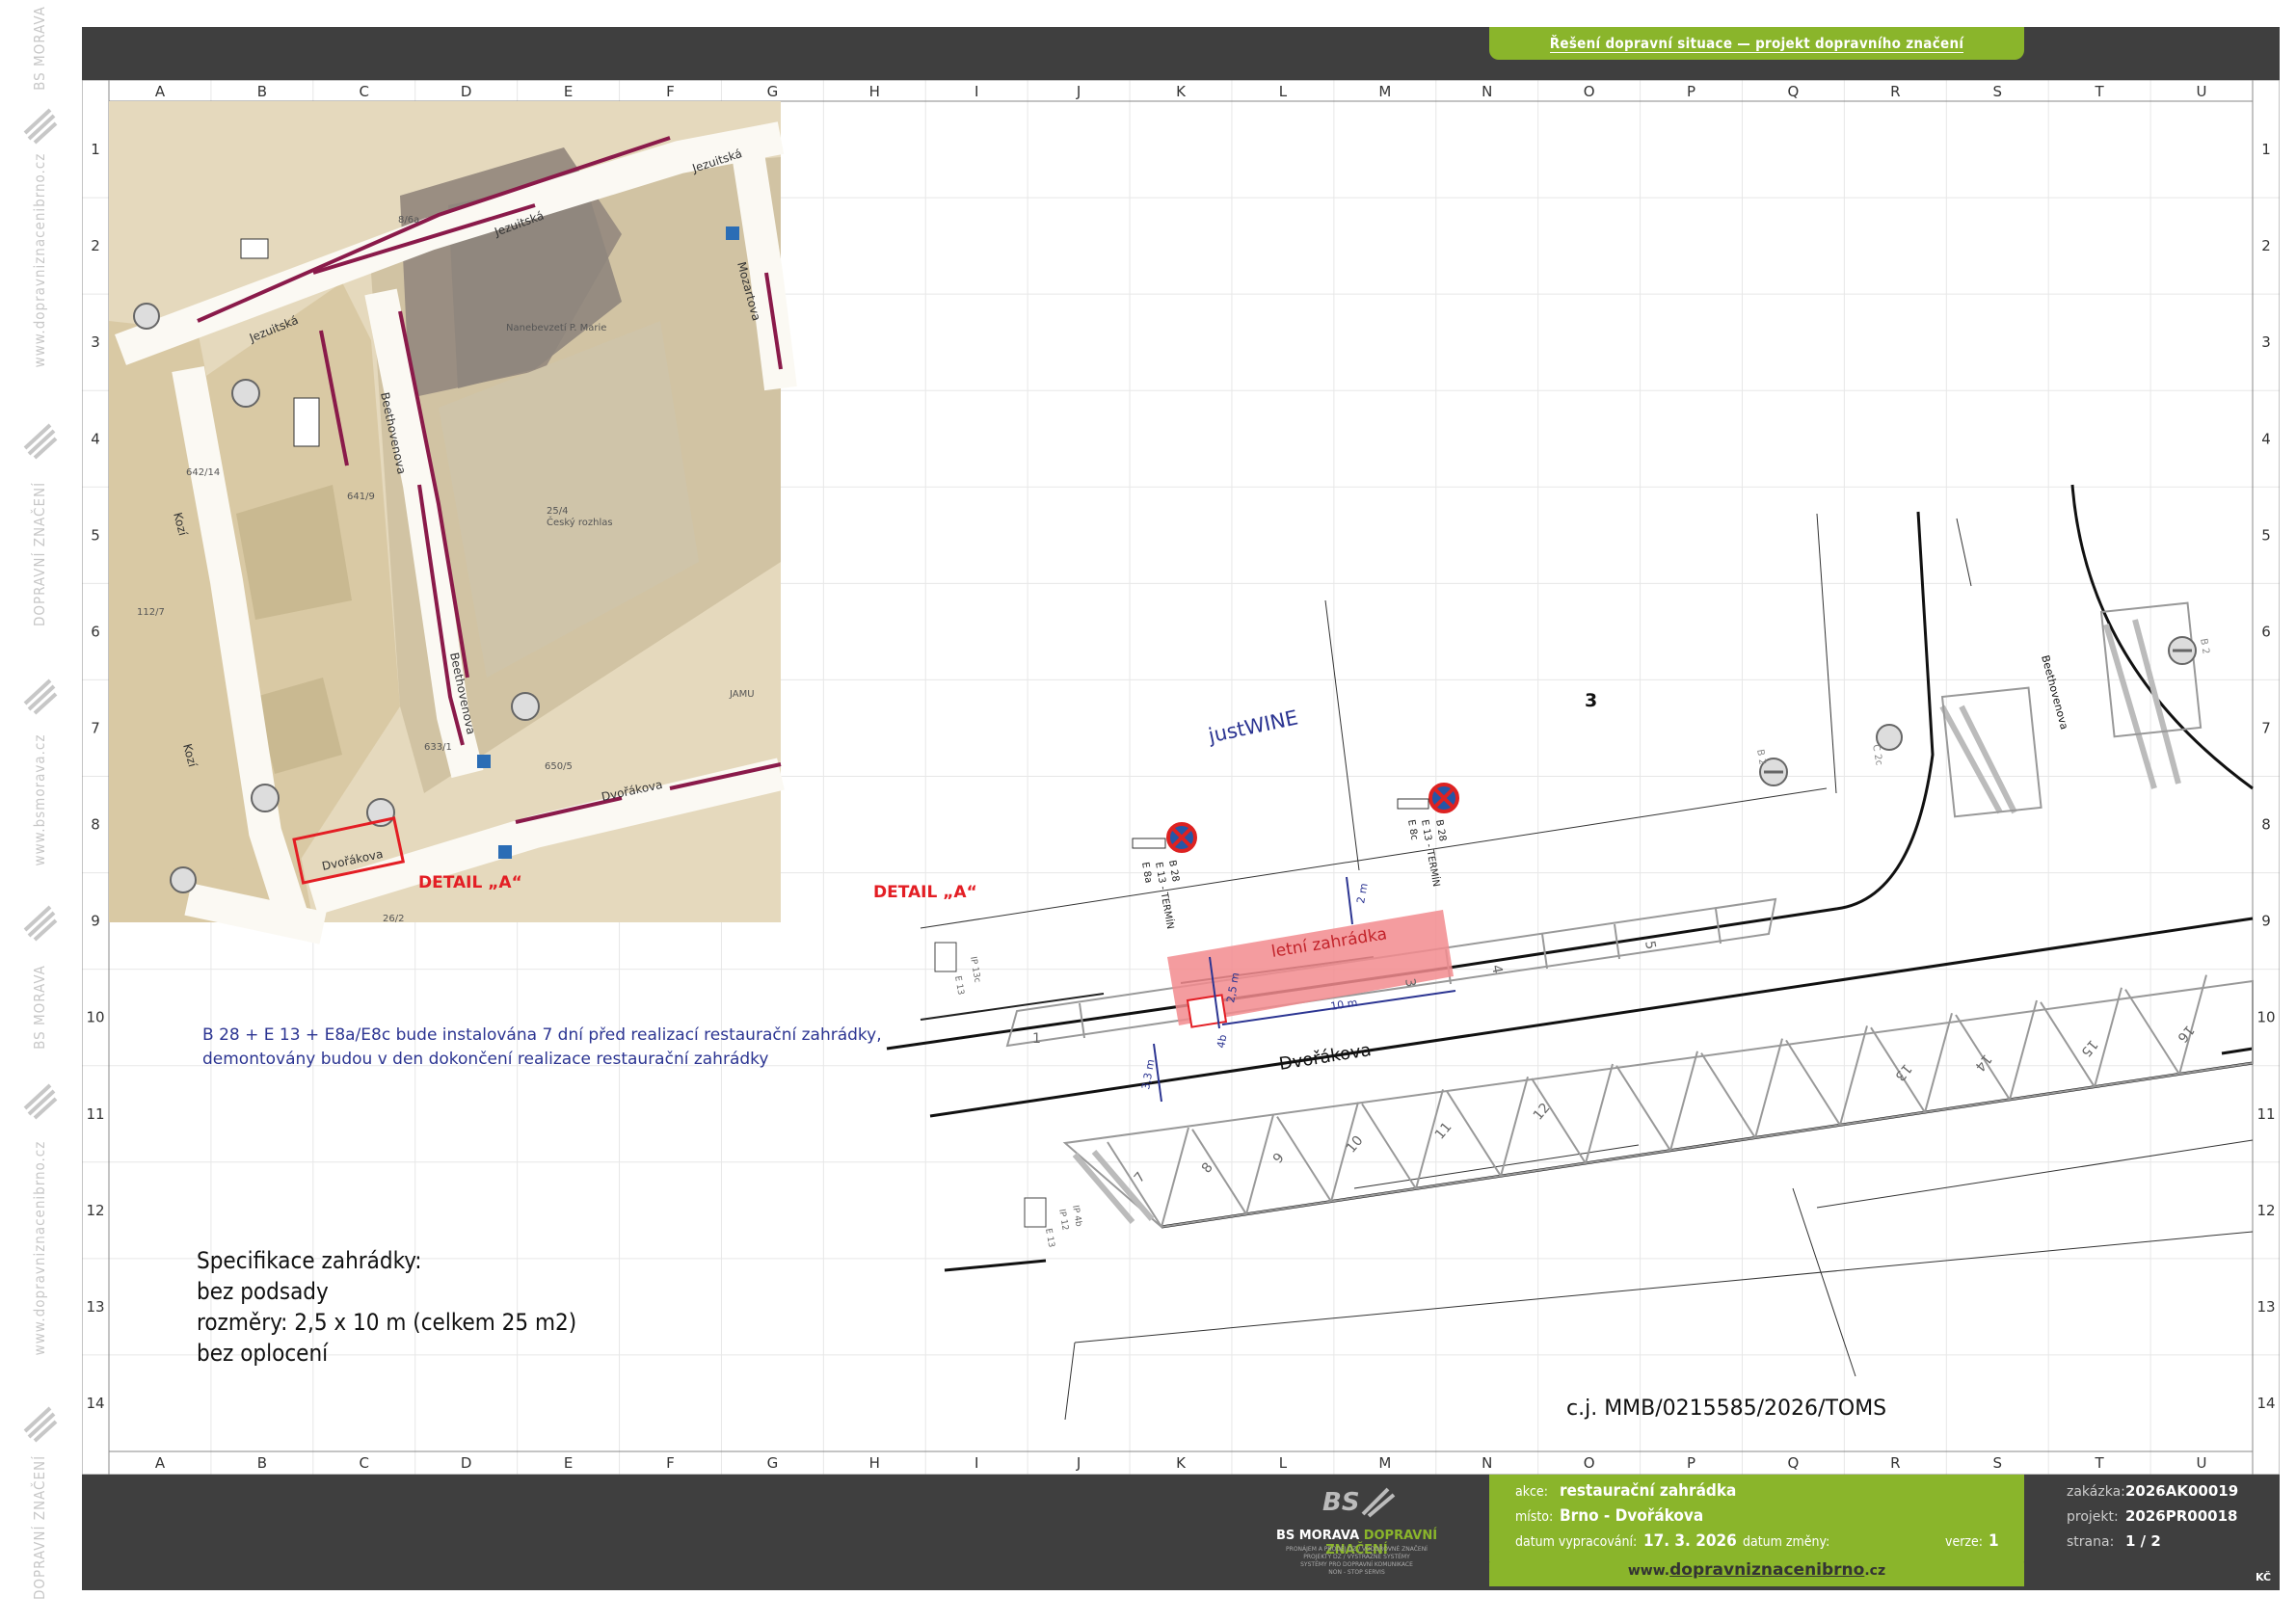  What do you see at coordinates (203, 472) in the screenshot?
I see `house-number: 642/14` at bounding box center [203, 472].